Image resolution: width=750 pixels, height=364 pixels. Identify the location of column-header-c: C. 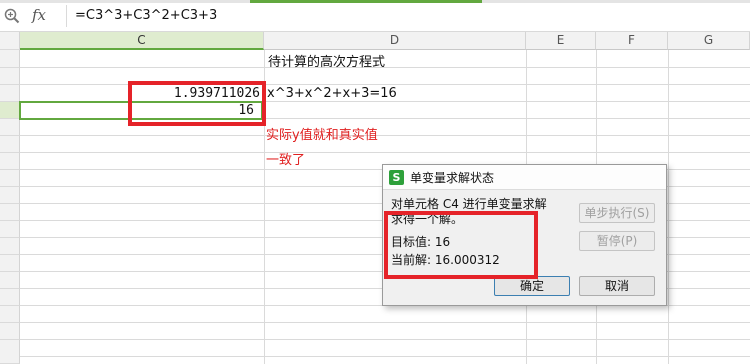
(142, 41).